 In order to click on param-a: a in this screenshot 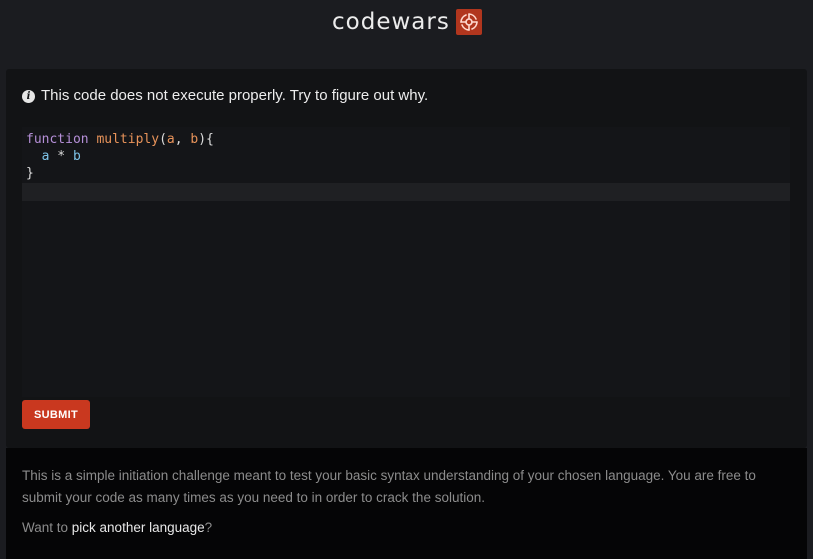, I will do `click(170, 139)`.